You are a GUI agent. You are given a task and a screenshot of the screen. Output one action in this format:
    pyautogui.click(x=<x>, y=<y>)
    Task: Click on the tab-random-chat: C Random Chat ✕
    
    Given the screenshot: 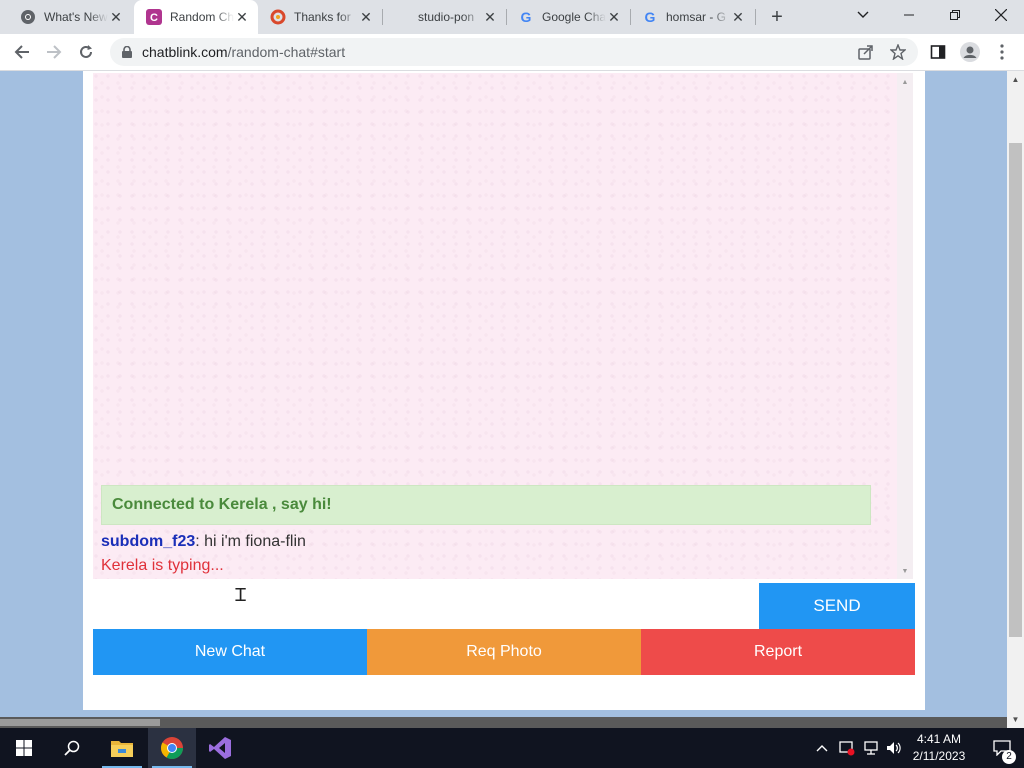 What is the action you would take?
    pyautogui.click(x=196, y=17)
    